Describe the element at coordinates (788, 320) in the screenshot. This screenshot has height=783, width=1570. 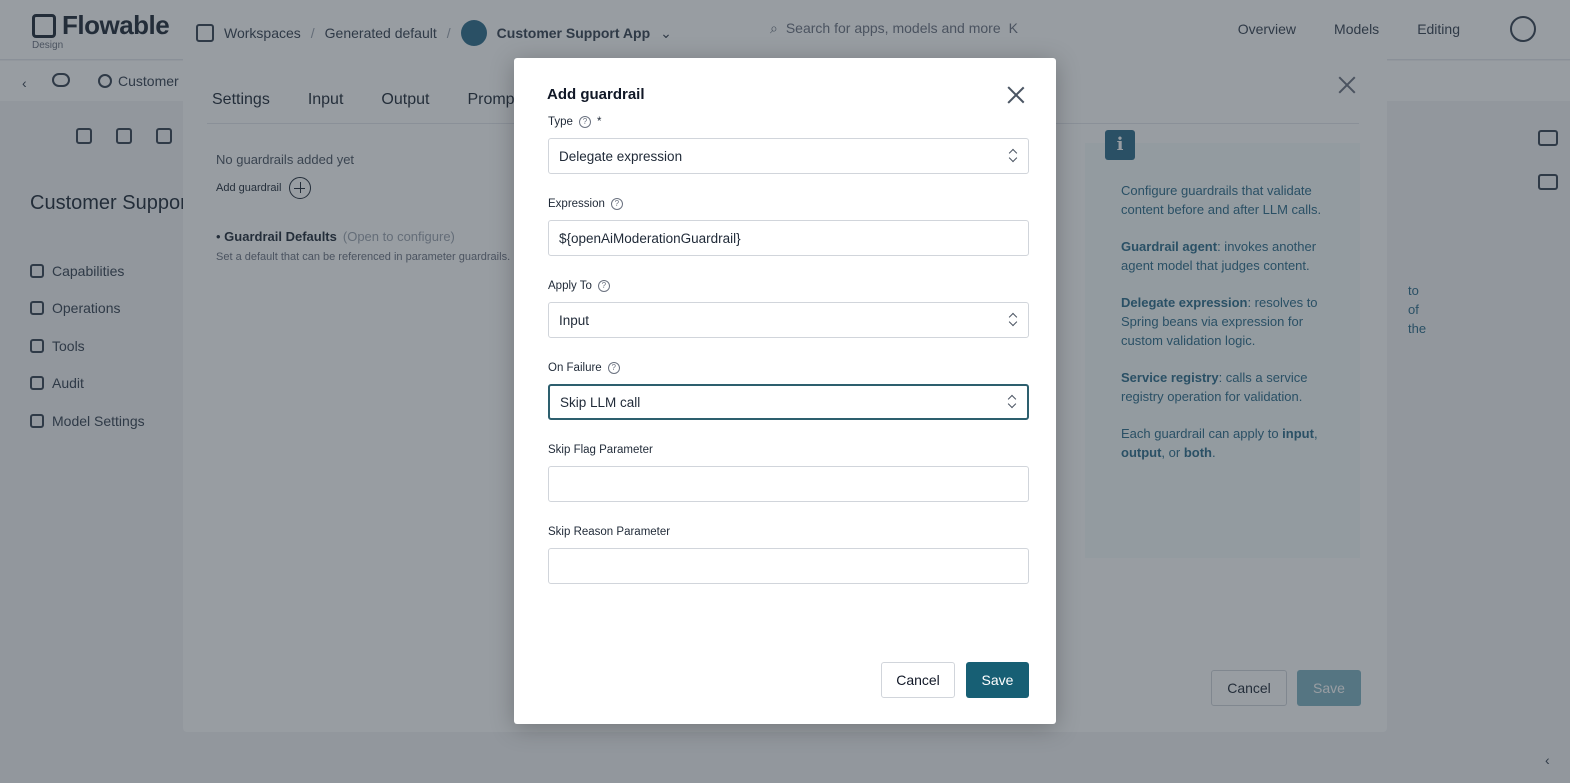
I see `apply-to-select: Input` at that location.